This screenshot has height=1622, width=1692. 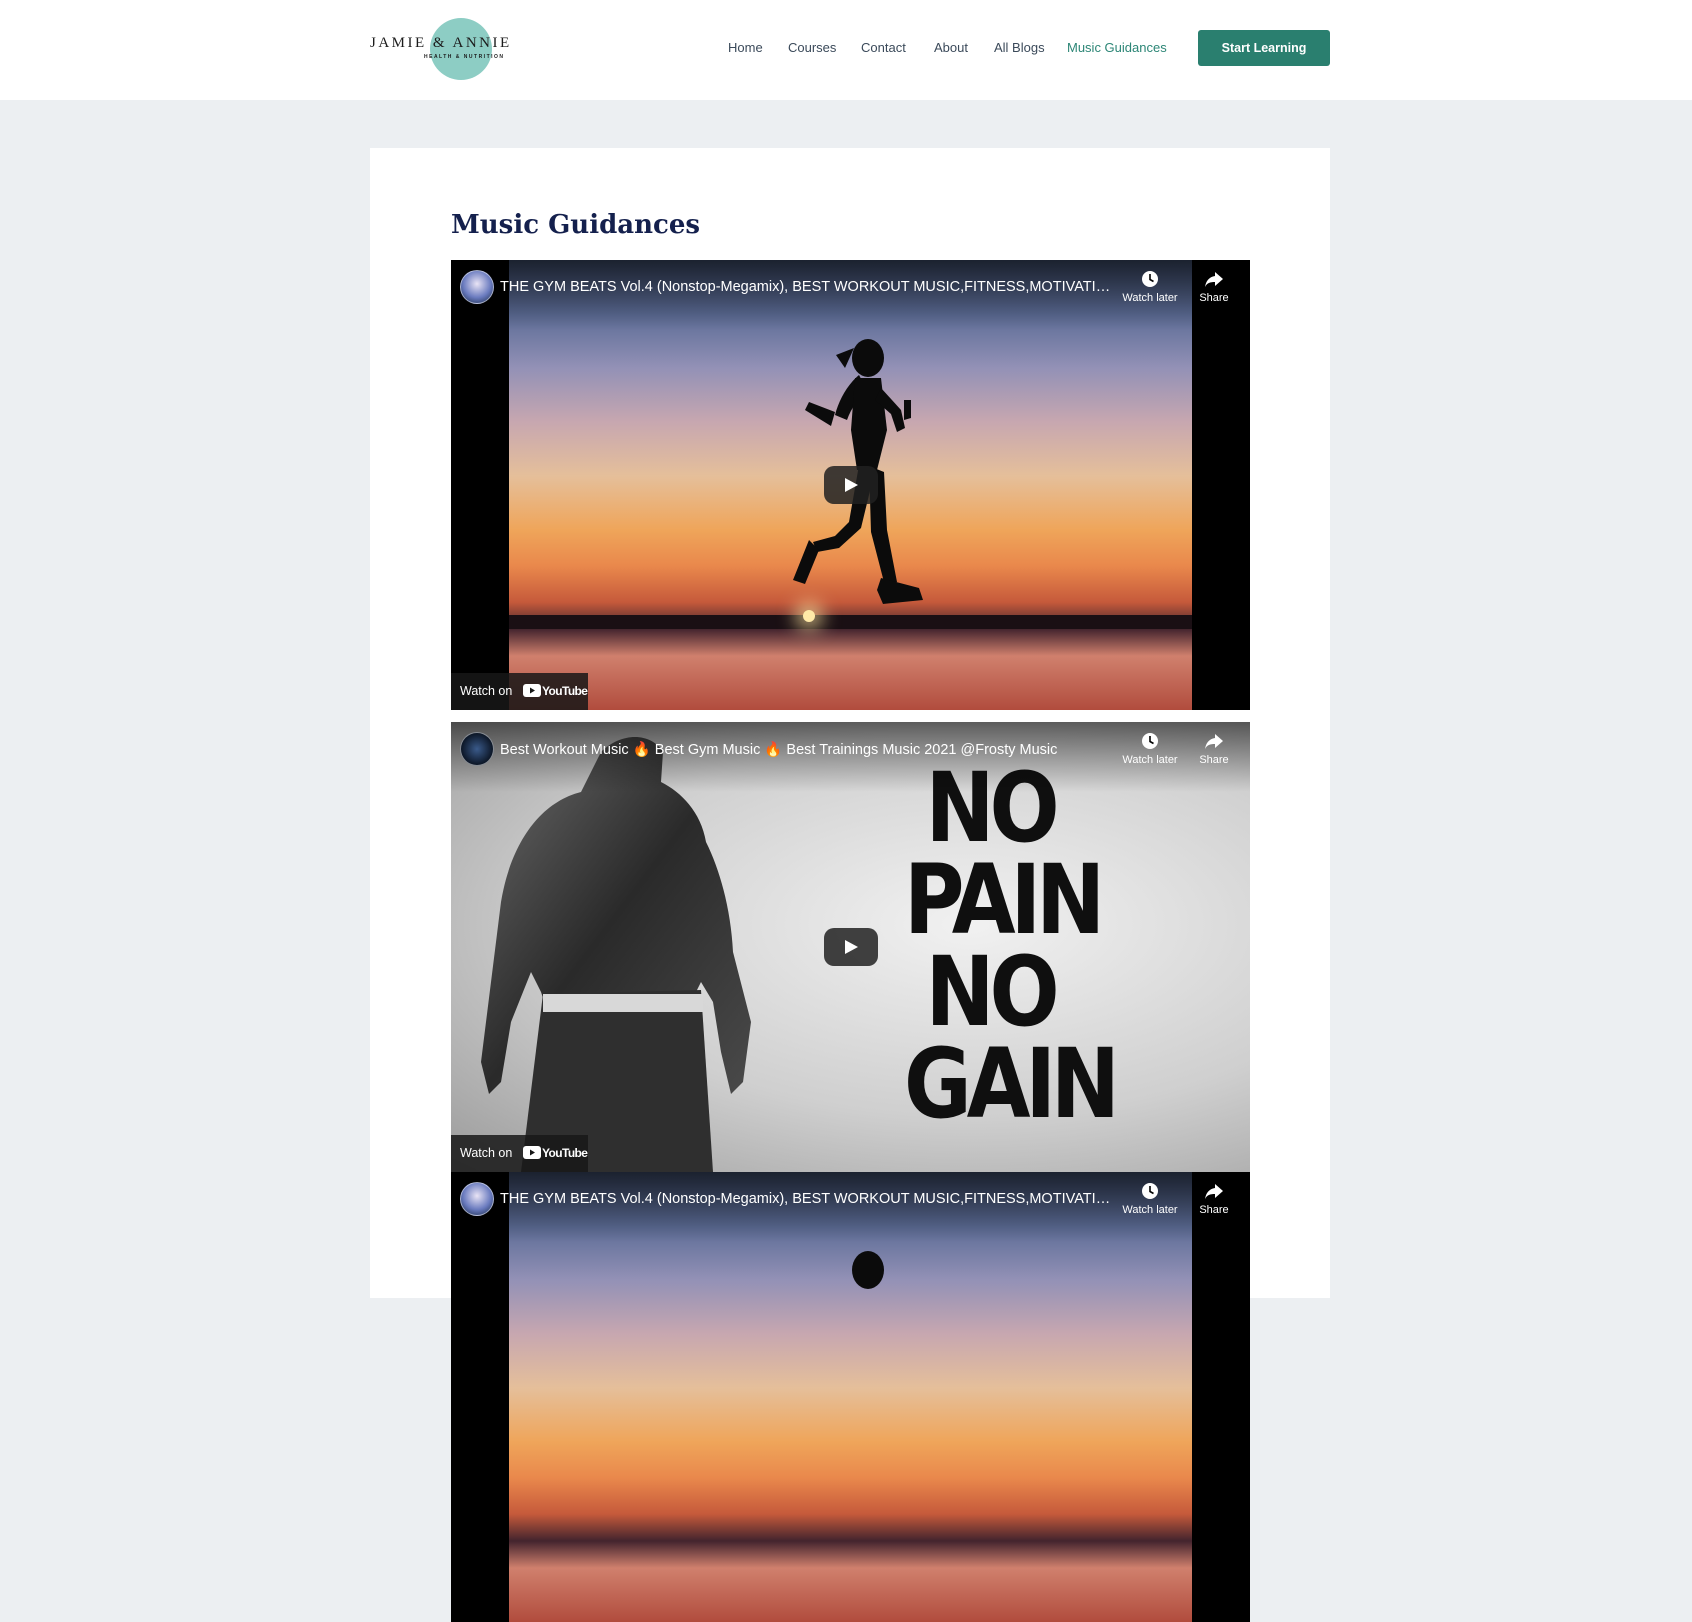 I want to click on nav-all-blogs: All Blogs, so click(x=1019, y=47).